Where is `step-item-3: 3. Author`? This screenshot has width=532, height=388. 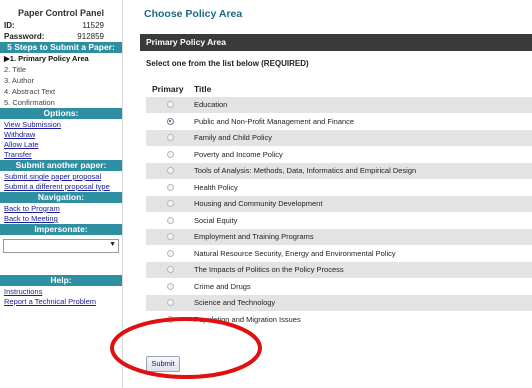 step-item-3: 3. Author is located at coordinates (61, 80).